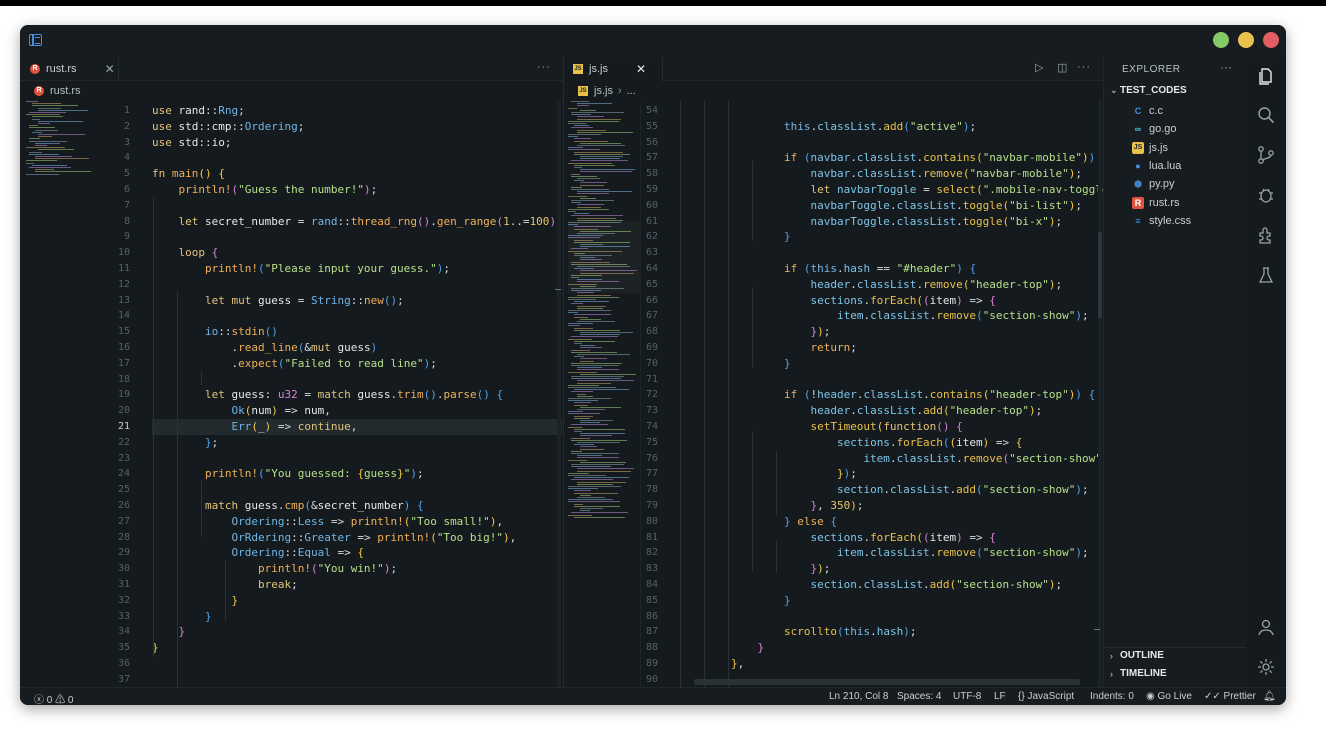  Describe the element at coordinates (559, 394) in the screenshot. I see `rust-scrollbar` at that location.